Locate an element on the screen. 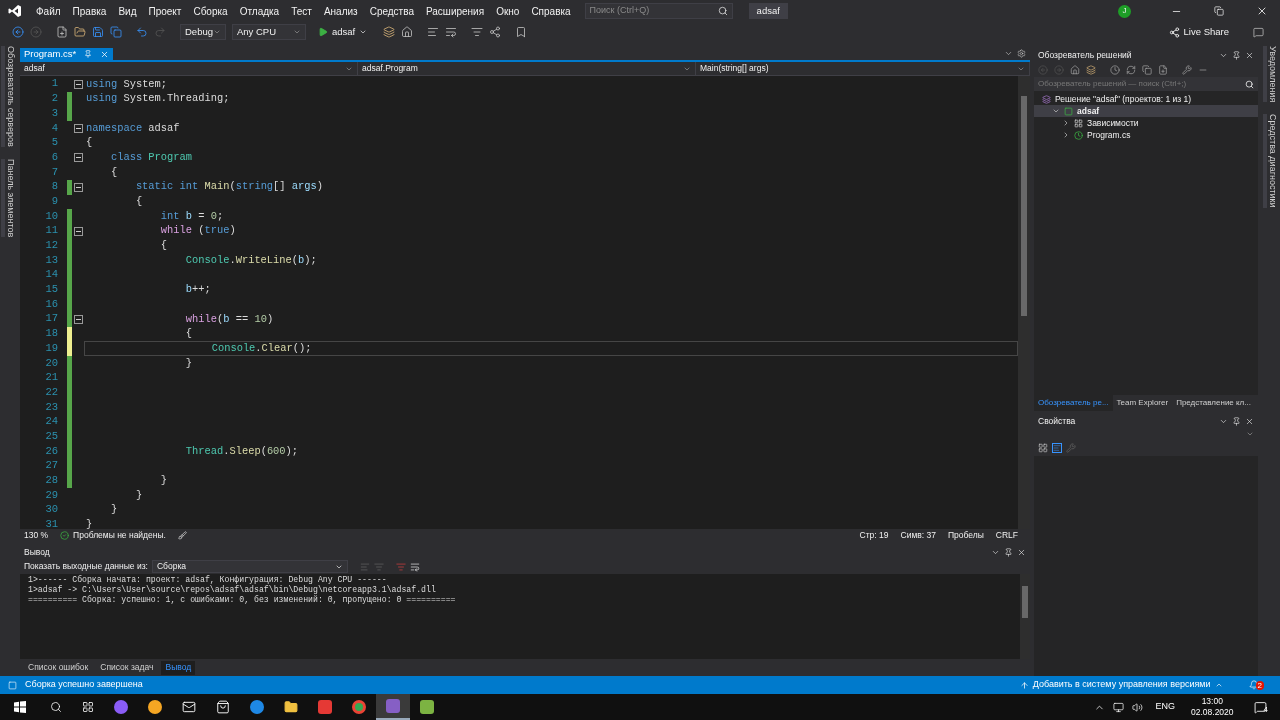 The width and height of the screenshot is (1280, 720). issues-status: Проблемы не найдены. is located at coordinates (119, 535).